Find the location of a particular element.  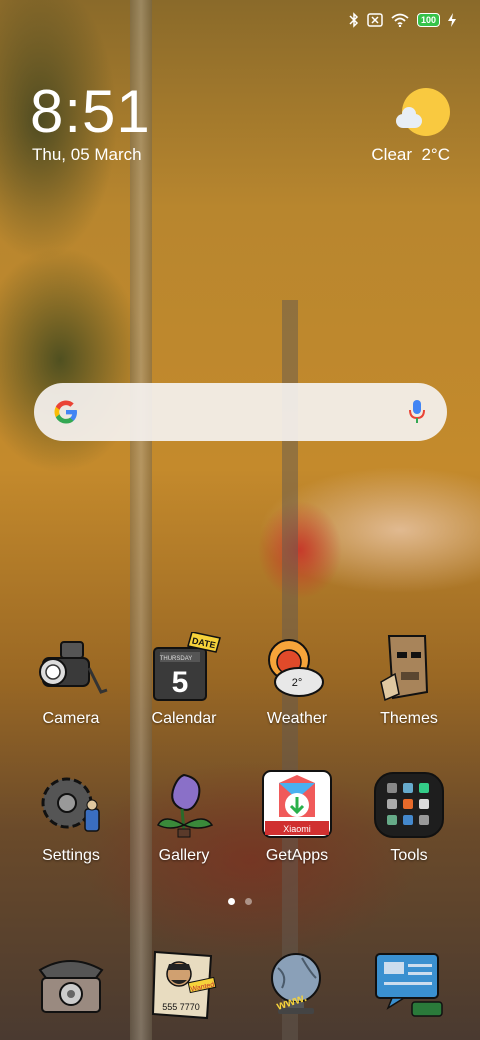

themes-icon is located at coordinates (409, 669).